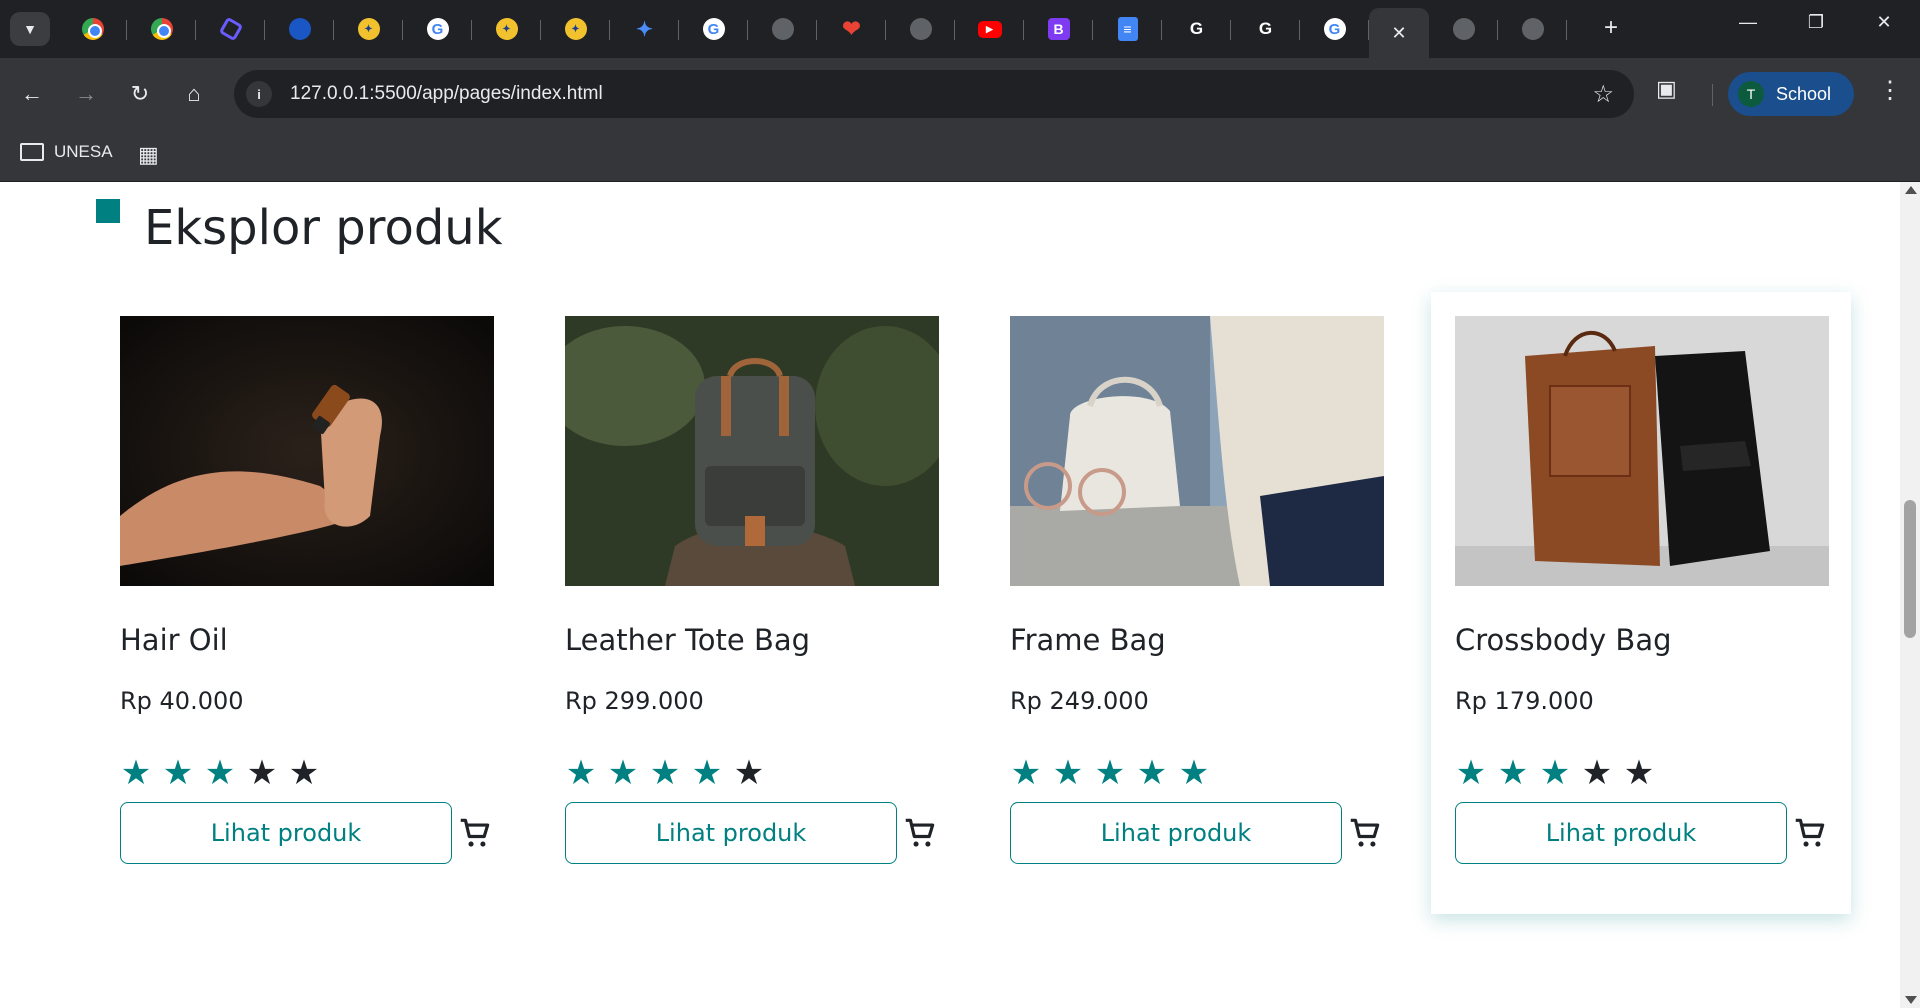 This screenshot has height=1008, width=1920. What do you see at coordinates (1911, 1000) in the screenshot?
I see `scroll-down-arrow-icon` at bounding box center [1911, 1000].